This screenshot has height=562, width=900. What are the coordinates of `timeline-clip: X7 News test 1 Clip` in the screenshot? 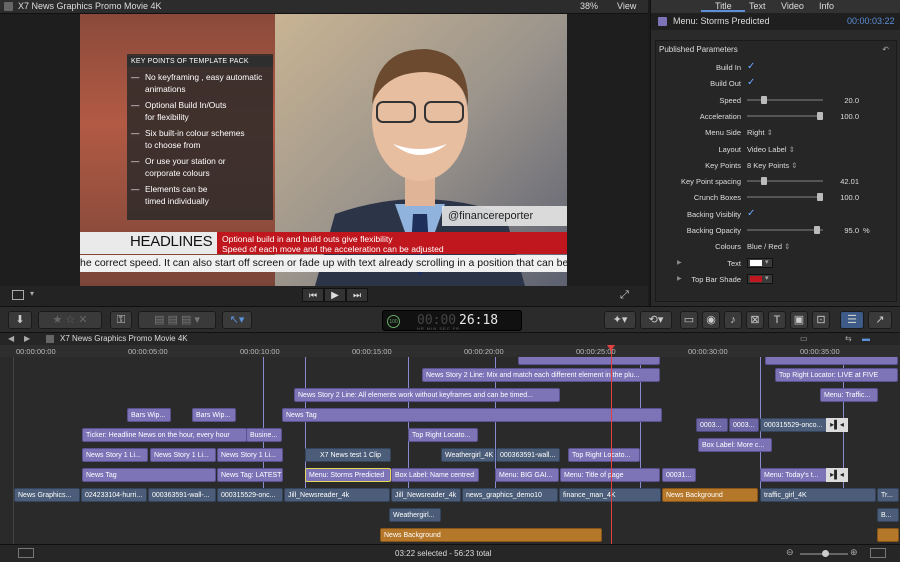 It's located at (348, 455).